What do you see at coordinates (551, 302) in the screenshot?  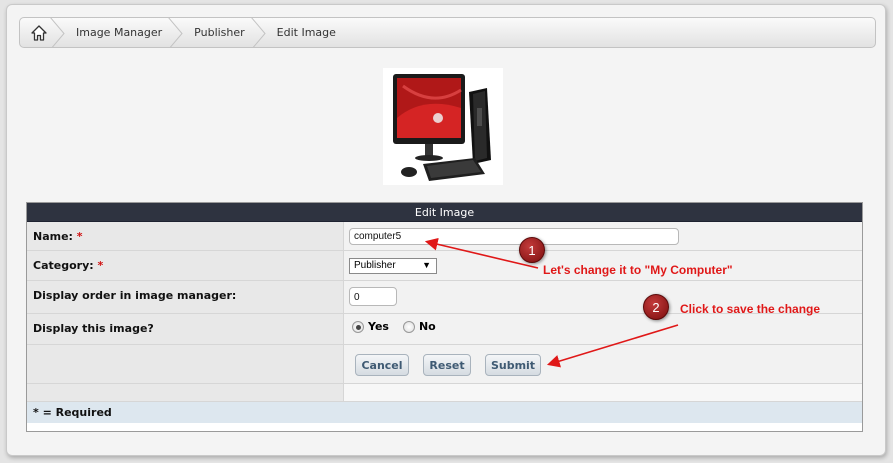 I see `annotation-arrows` at bounding box center [551, 302].